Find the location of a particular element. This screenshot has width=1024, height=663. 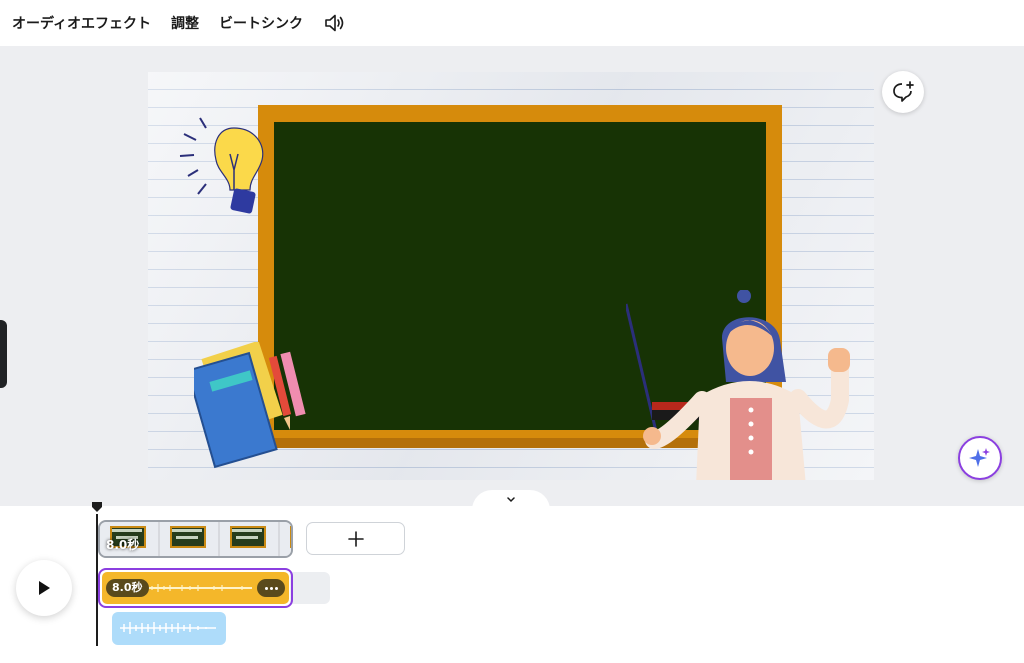

audio-clip-duration: 8.0秒 is located at coordinates (127, 588).